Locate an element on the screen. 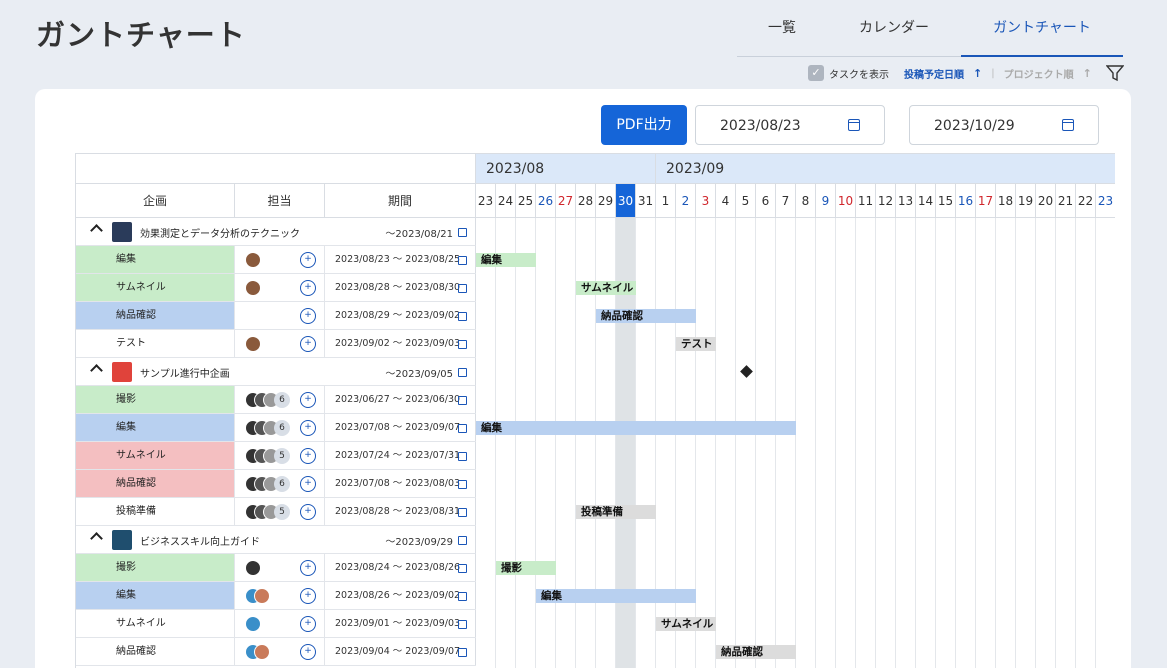 Image resolution: width=1167 pixels, height=668 pixels. tab-calendar: カレンダー is located at coordinates (894, 28).